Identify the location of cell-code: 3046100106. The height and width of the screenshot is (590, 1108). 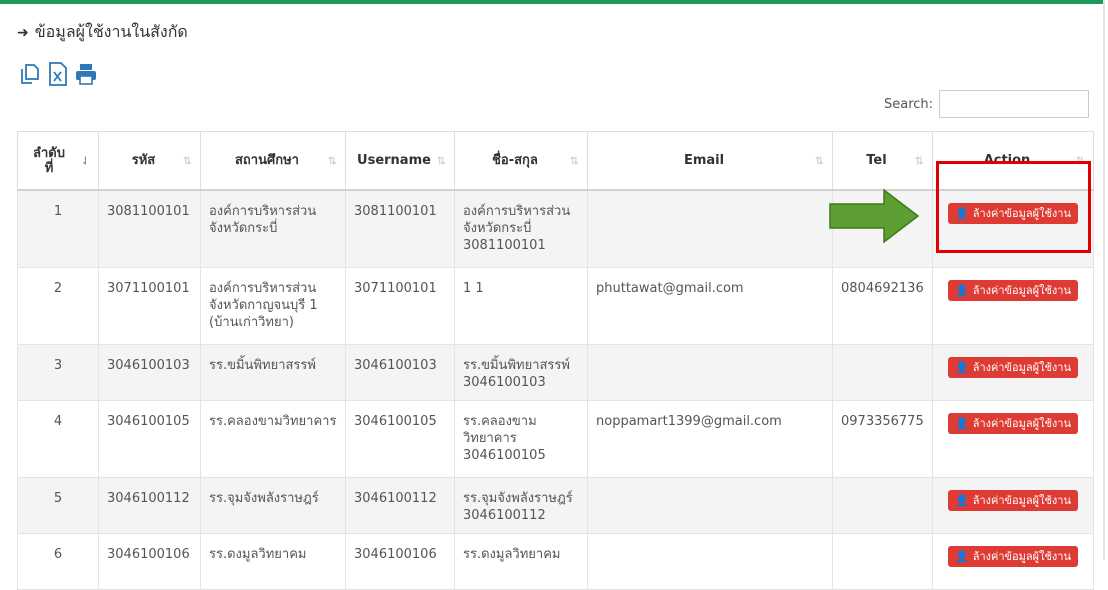
(149, 561).